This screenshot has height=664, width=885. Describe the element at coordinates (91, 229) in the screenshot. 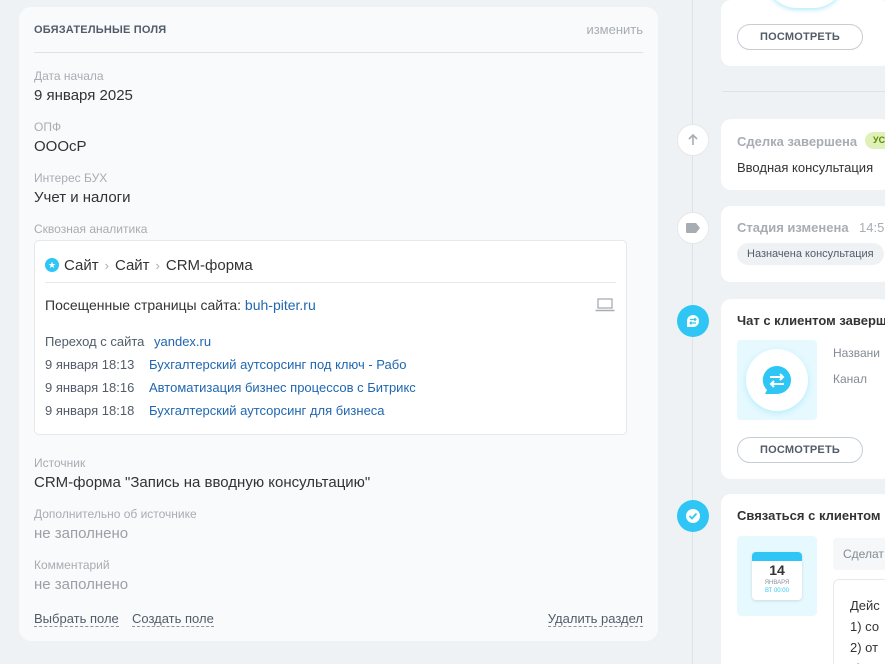

I see `field-label-analytics: Сквозная аналитика` at that location.